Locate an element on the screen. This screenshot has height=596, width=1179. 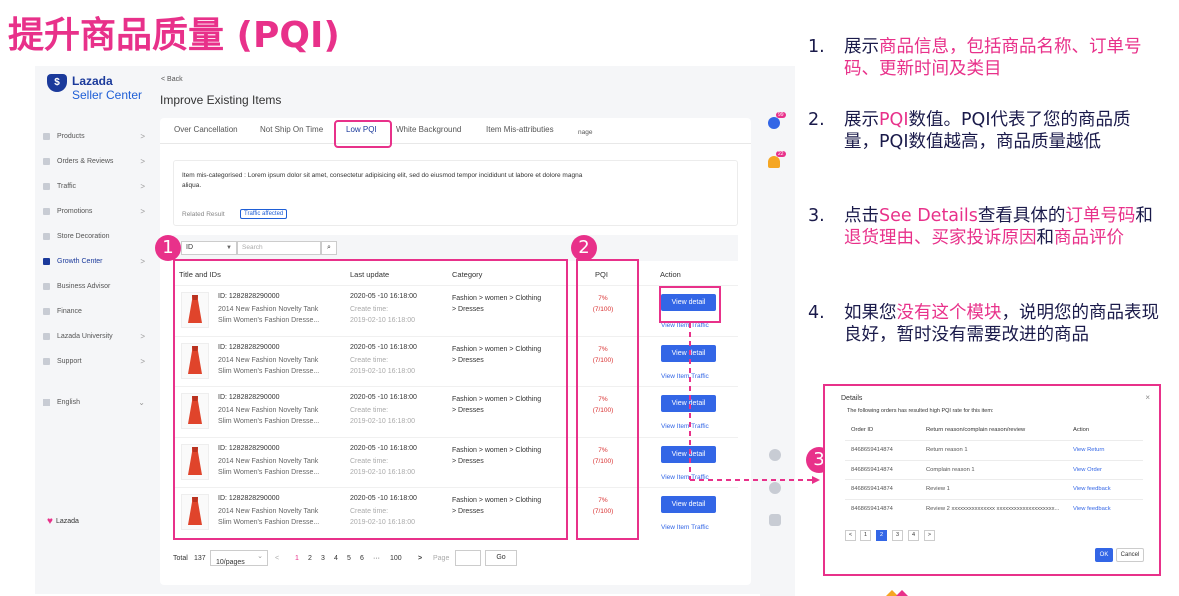
dialog-page-3: 3 is located at coordinates (897, 535).